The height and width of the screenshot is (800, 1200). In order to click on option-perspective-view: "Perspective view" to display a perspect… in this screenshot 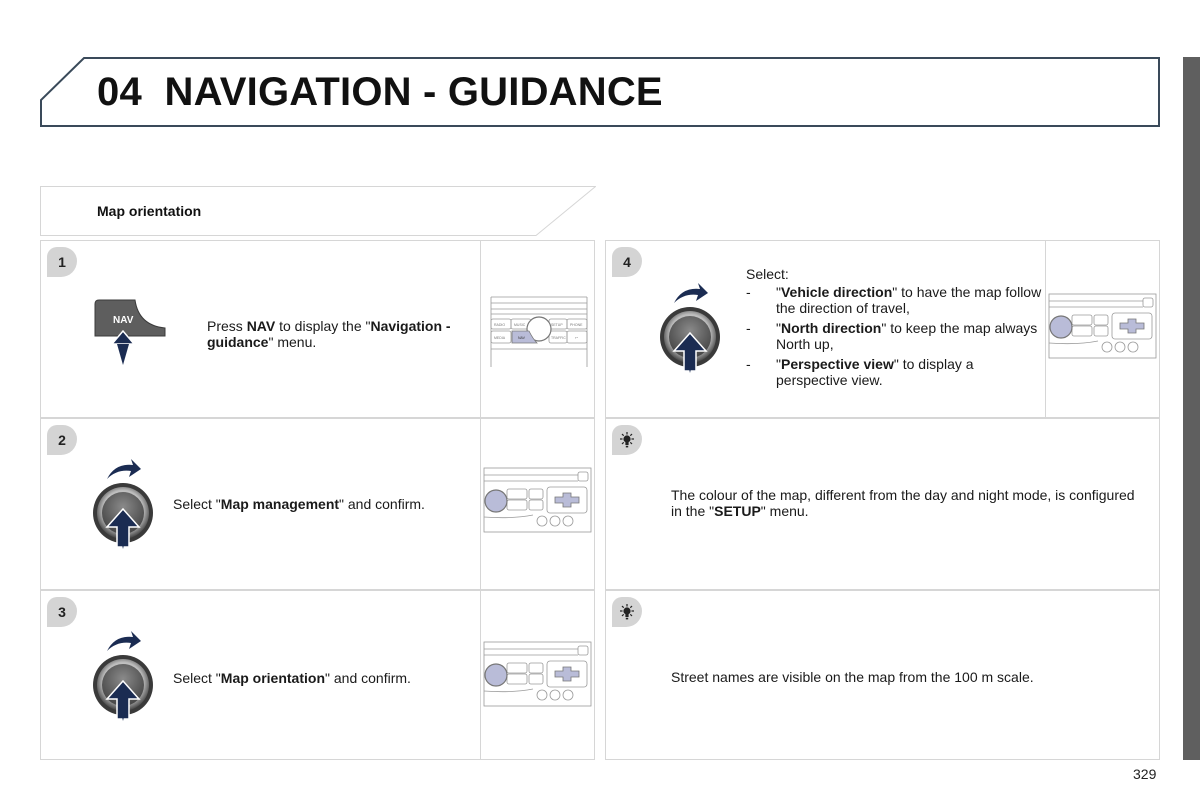, I will do `click(896, 372)`.